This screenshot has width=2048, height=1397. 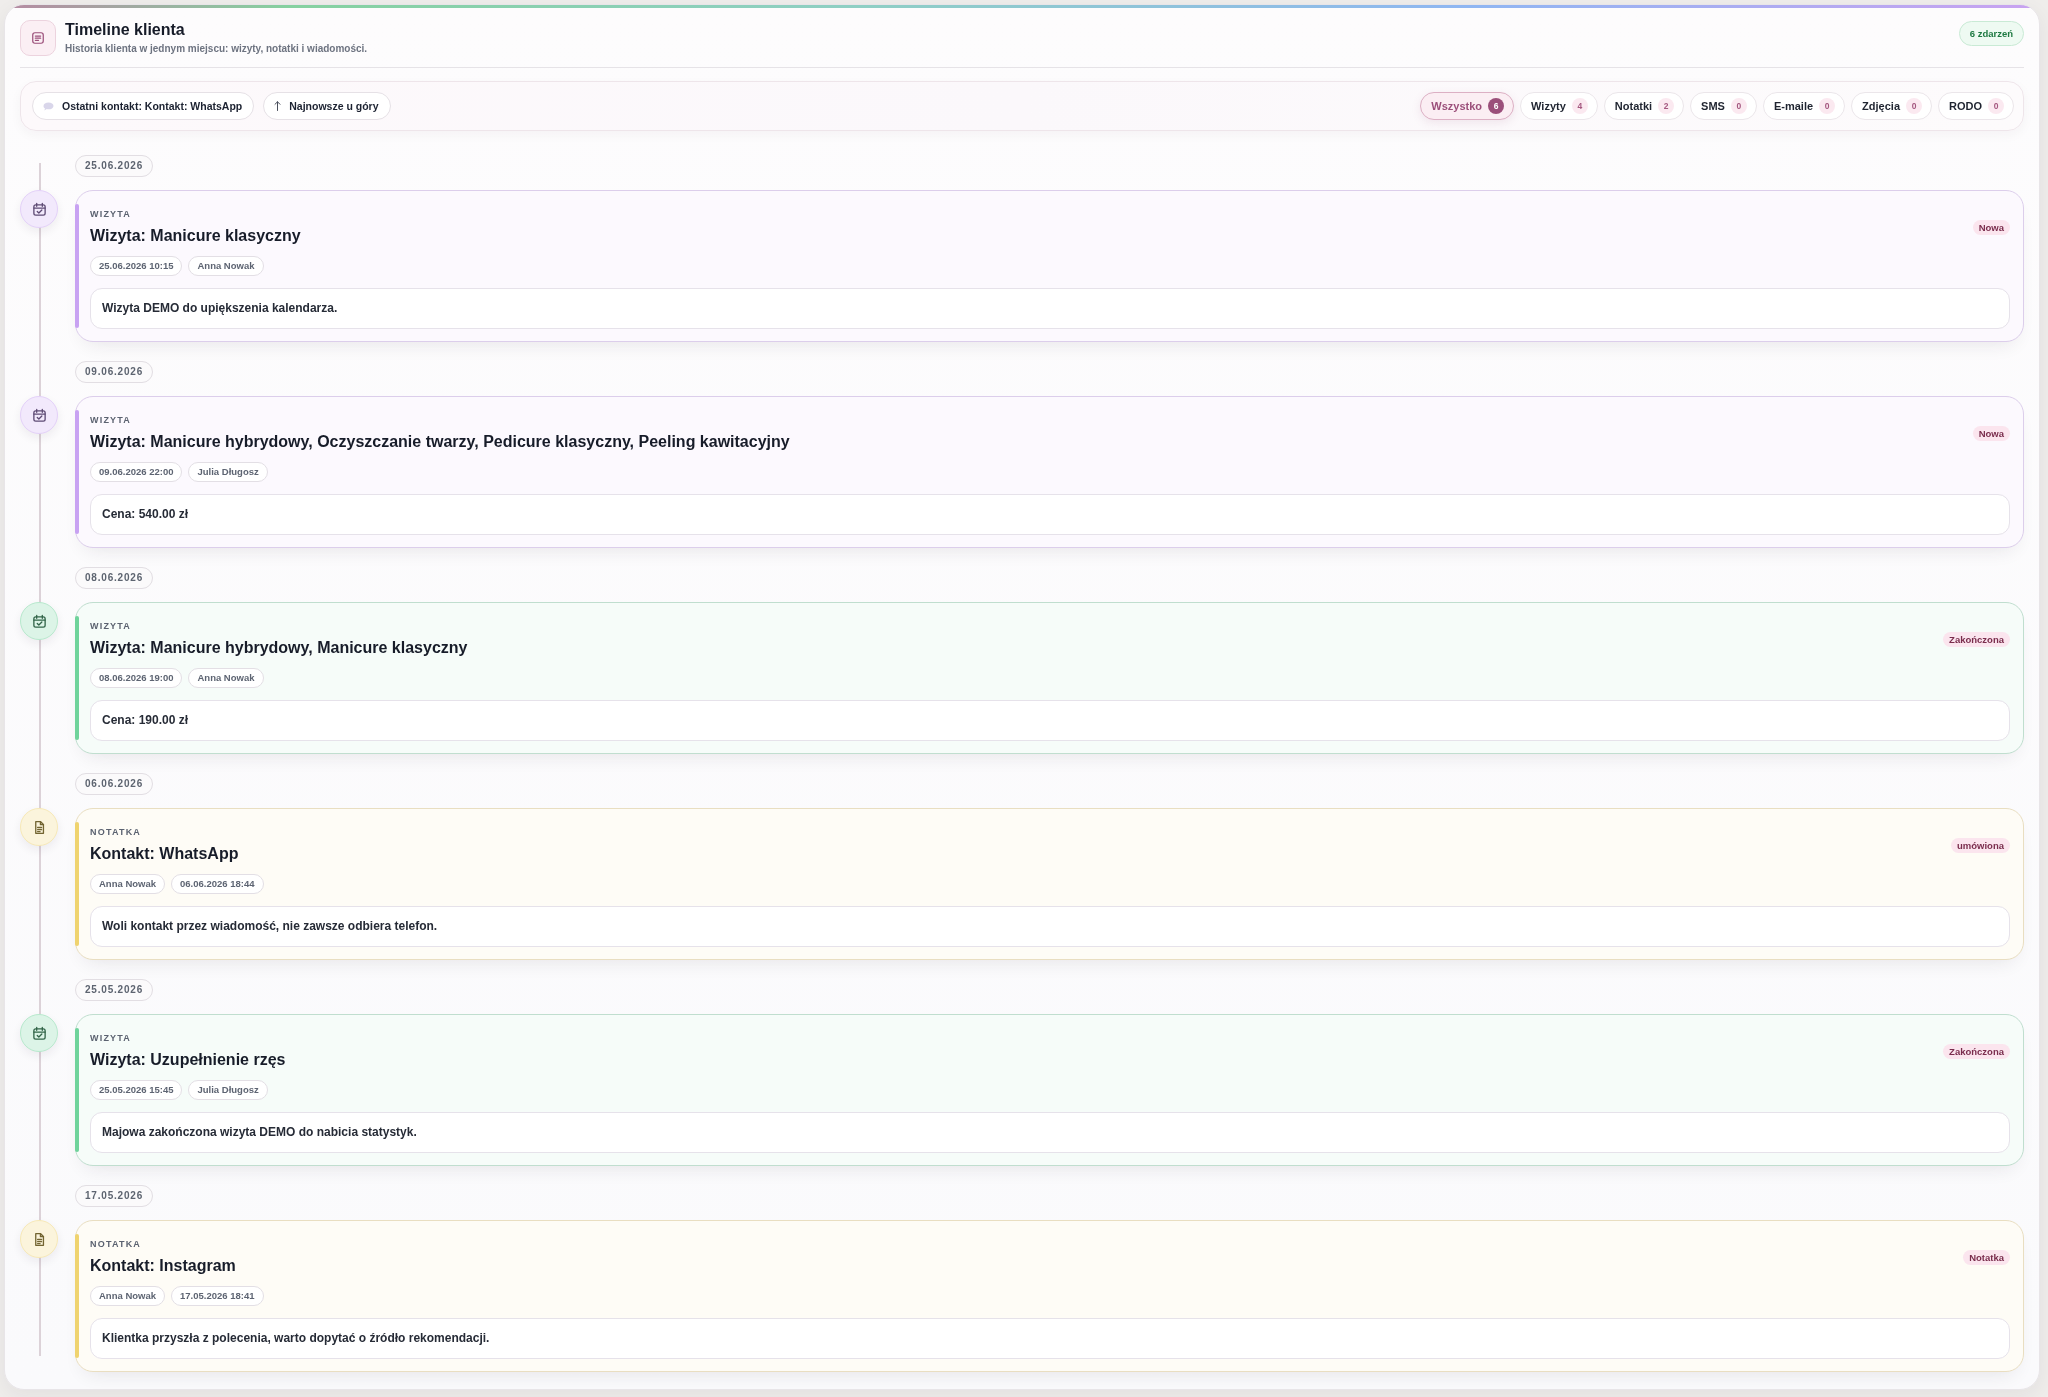 What do you see at coordinates (1496, 106) in the screenshot?
I see `filter-count: 6` at bounding box center [1496, 106].